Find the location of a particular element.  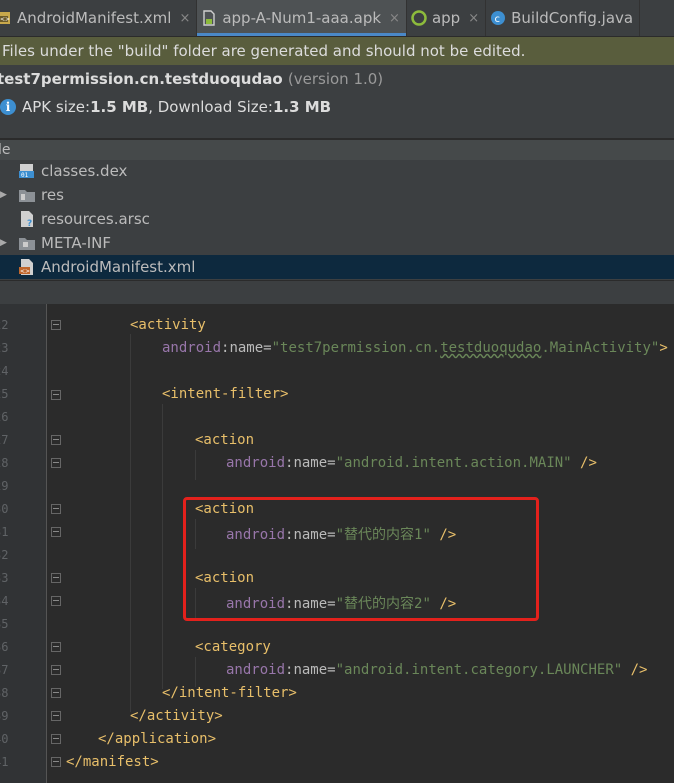

tag-application-close: </application> is located at coordinates (157, 739).